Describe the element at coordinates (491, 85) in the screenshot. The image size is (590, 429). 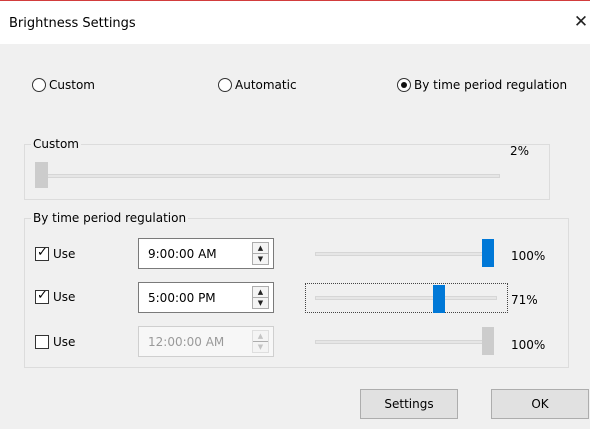
I see `radio-by-time-period-label: By time period regulation` at that location.